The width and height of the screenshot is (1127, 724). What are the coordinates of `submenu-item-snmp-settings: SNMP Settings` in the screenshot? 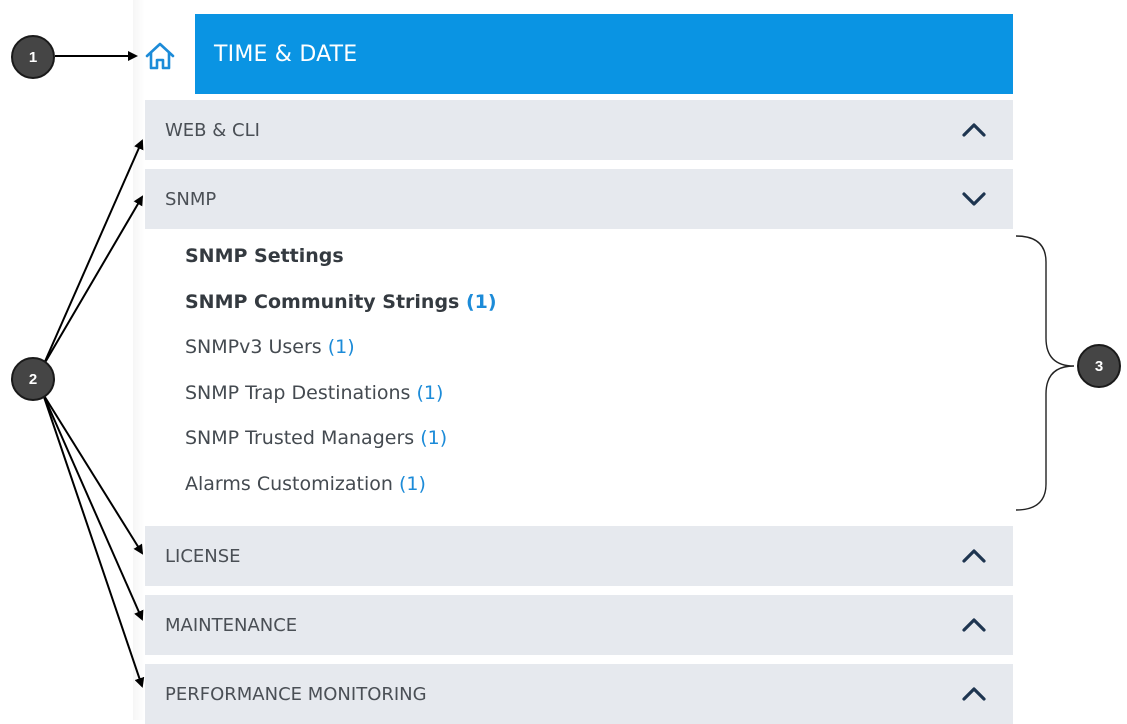 It's located at (575, 261).